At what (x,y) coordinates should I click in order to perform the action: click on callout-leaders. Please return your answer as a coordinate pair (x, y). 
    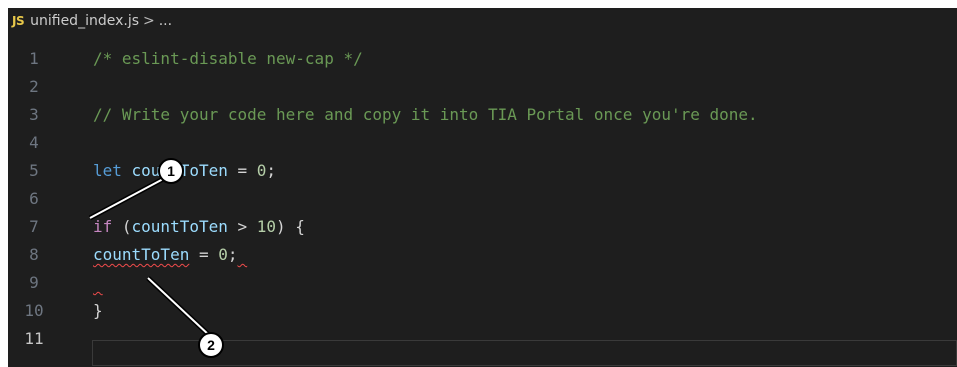
    Looking at the image, I should click on (150, 256).